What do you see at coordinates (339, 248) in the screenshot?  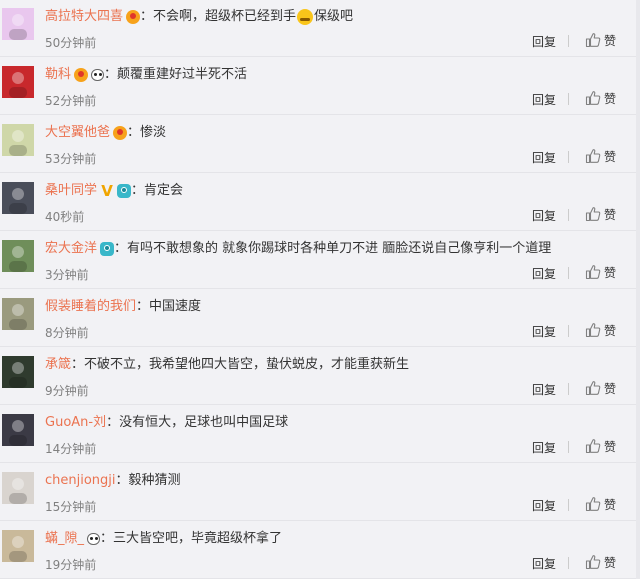 I see `comment-text: 有吗不敢想象的 就象你踢球时各种单刀不进 腼脸还说自己像亨利一个道理` at bounding box center [339, 248].